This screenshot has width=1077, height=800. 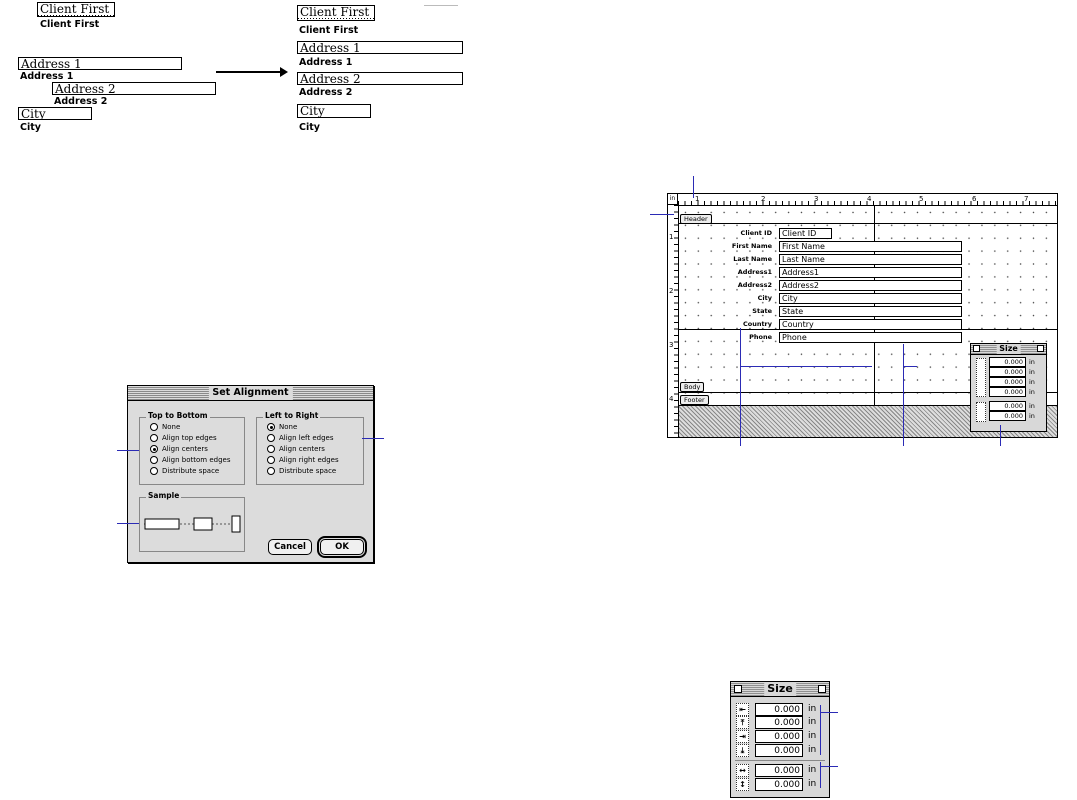 What do you see at coordinates (342, 547) in the screenshot?
I see `ok-button: OK` at bounding box center [342, 547].